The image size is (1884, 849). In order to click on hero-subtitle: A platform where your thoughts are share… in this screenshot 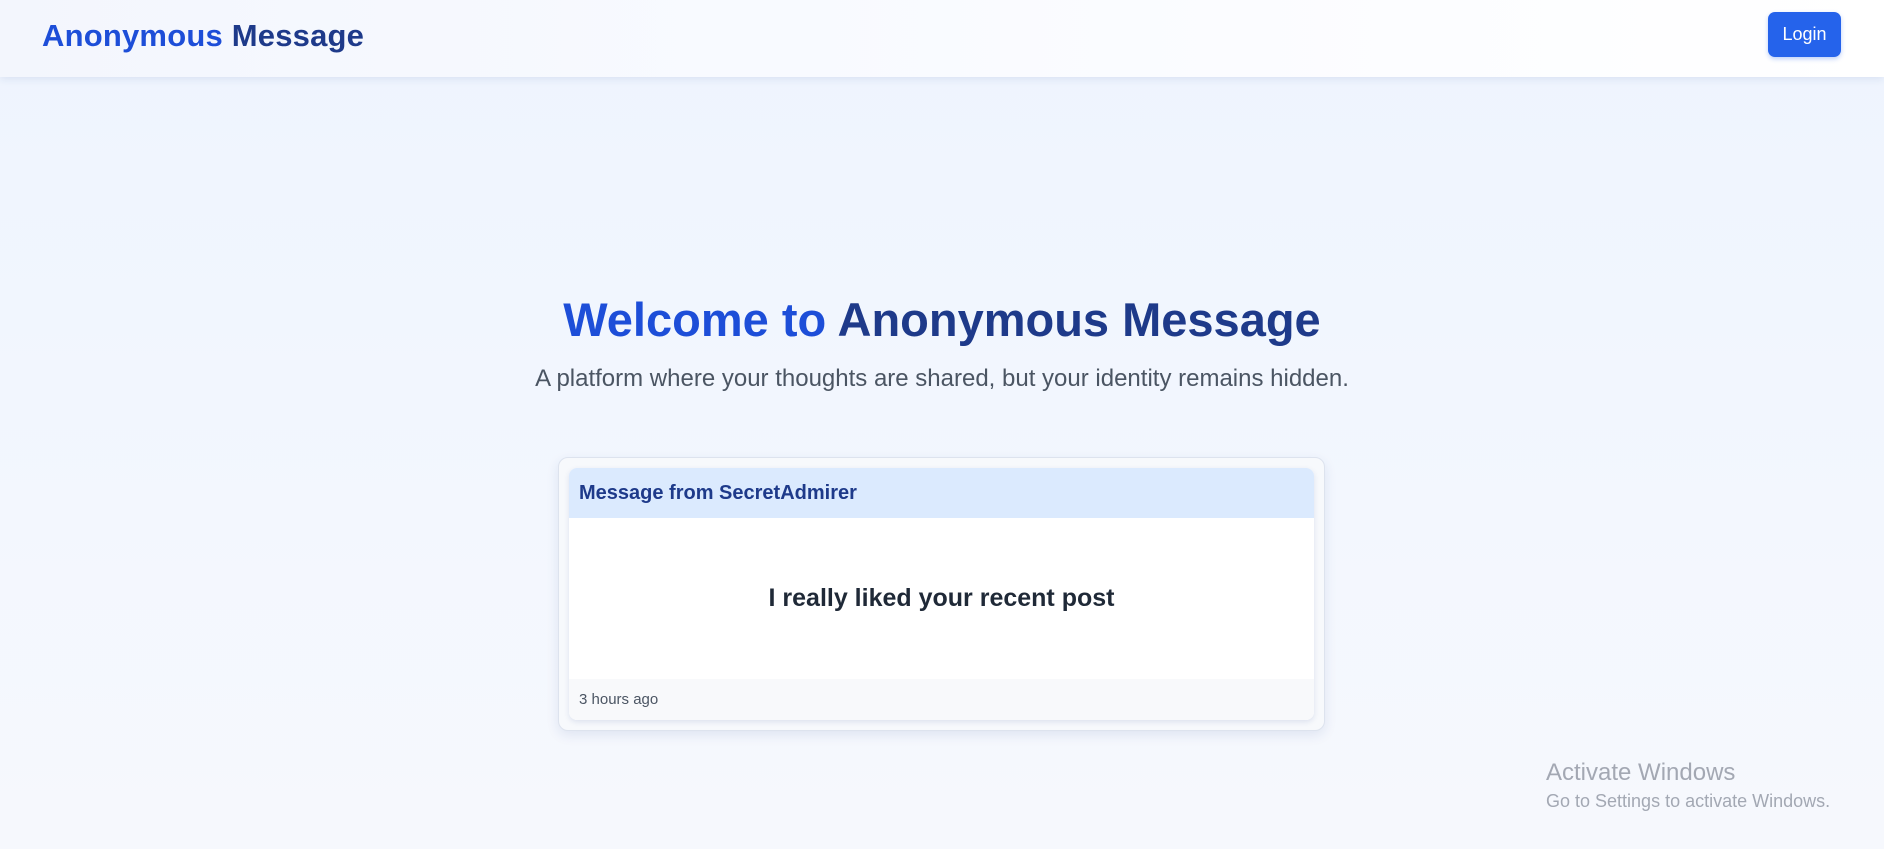, I will do `click(942, 378)`.